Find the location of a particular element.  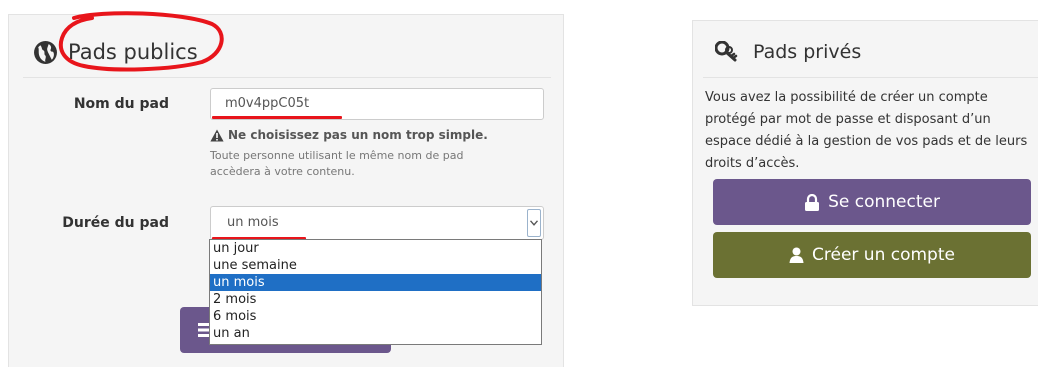

keys-icon is located at coordinates (726, 51).